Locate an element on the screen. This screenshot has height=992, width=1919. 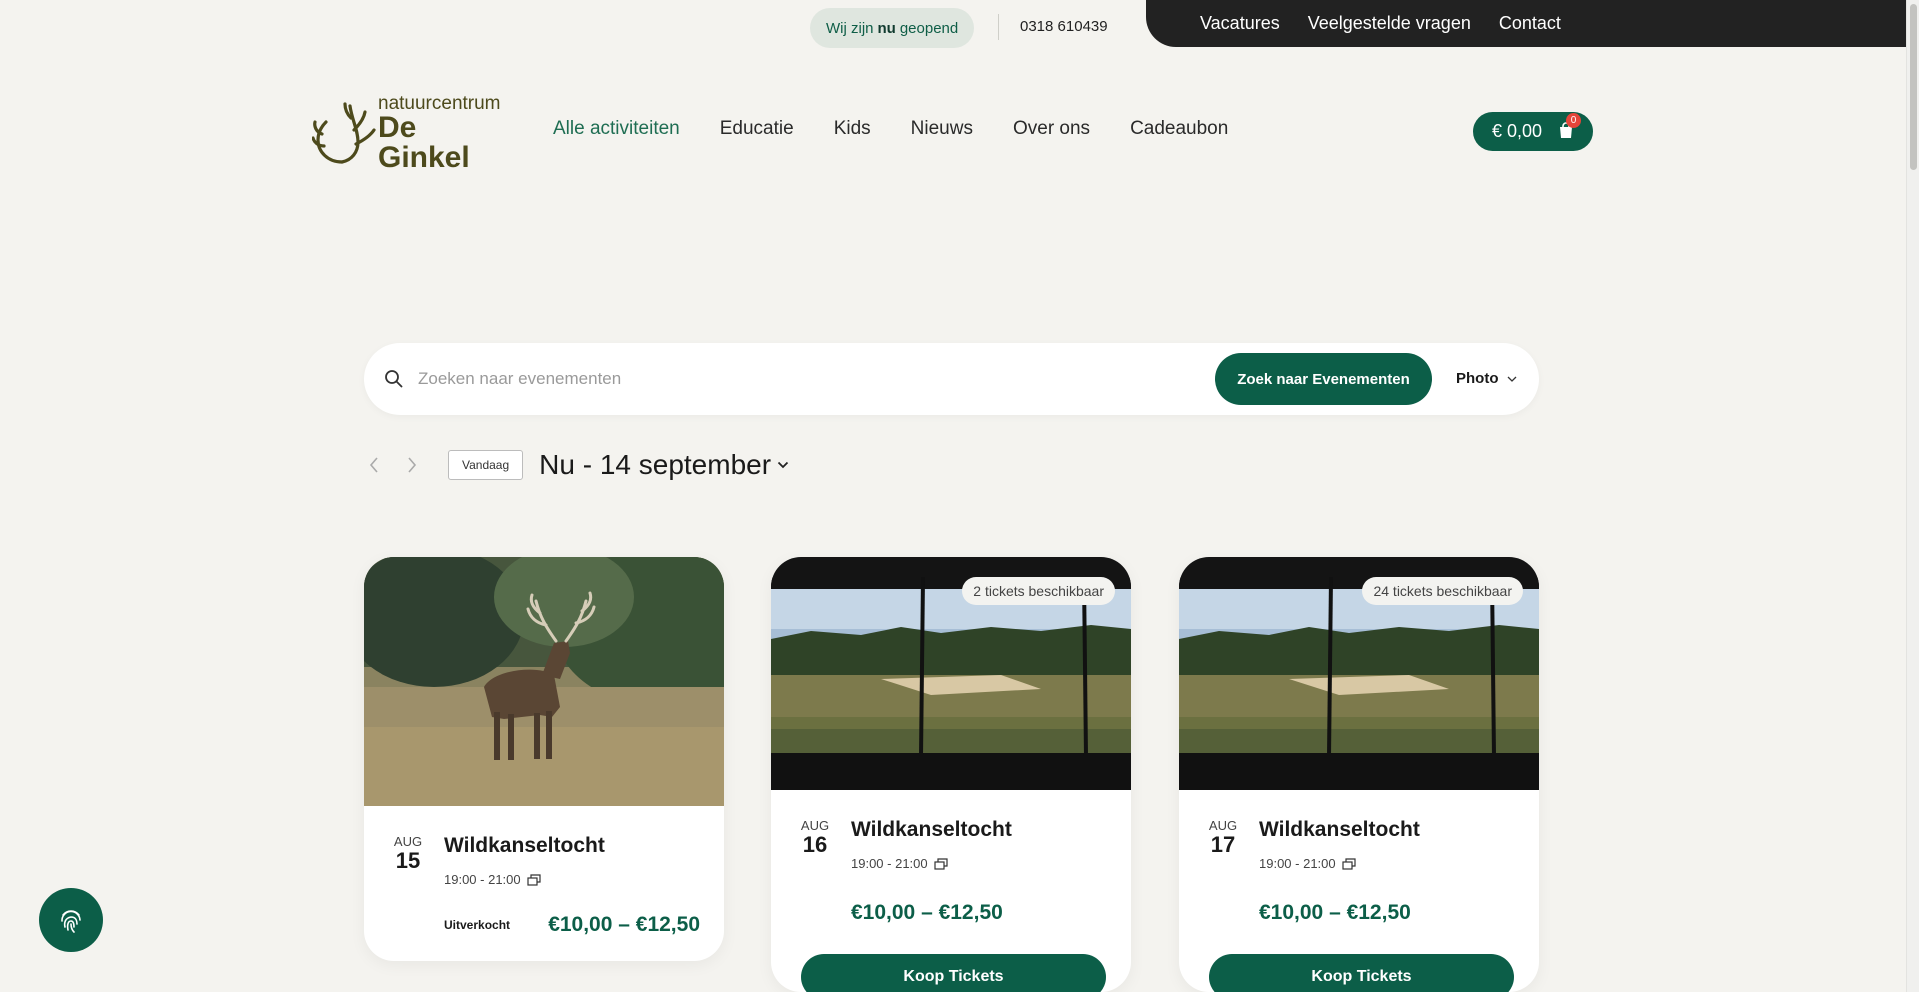
nav-nieuws: Nieuws is located at coordinates (942, 129).